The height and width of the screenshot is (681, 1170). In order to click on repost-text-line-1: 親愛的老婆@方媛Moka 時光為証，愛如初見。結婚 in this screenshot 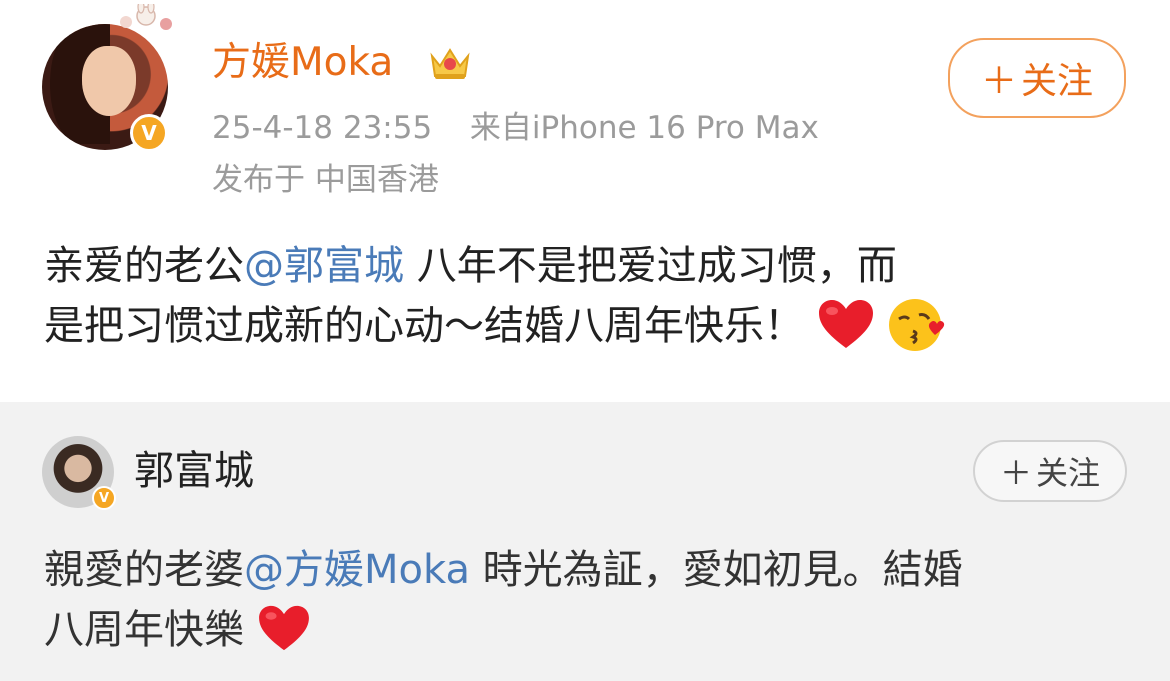, I will do `click(589, 570)`.